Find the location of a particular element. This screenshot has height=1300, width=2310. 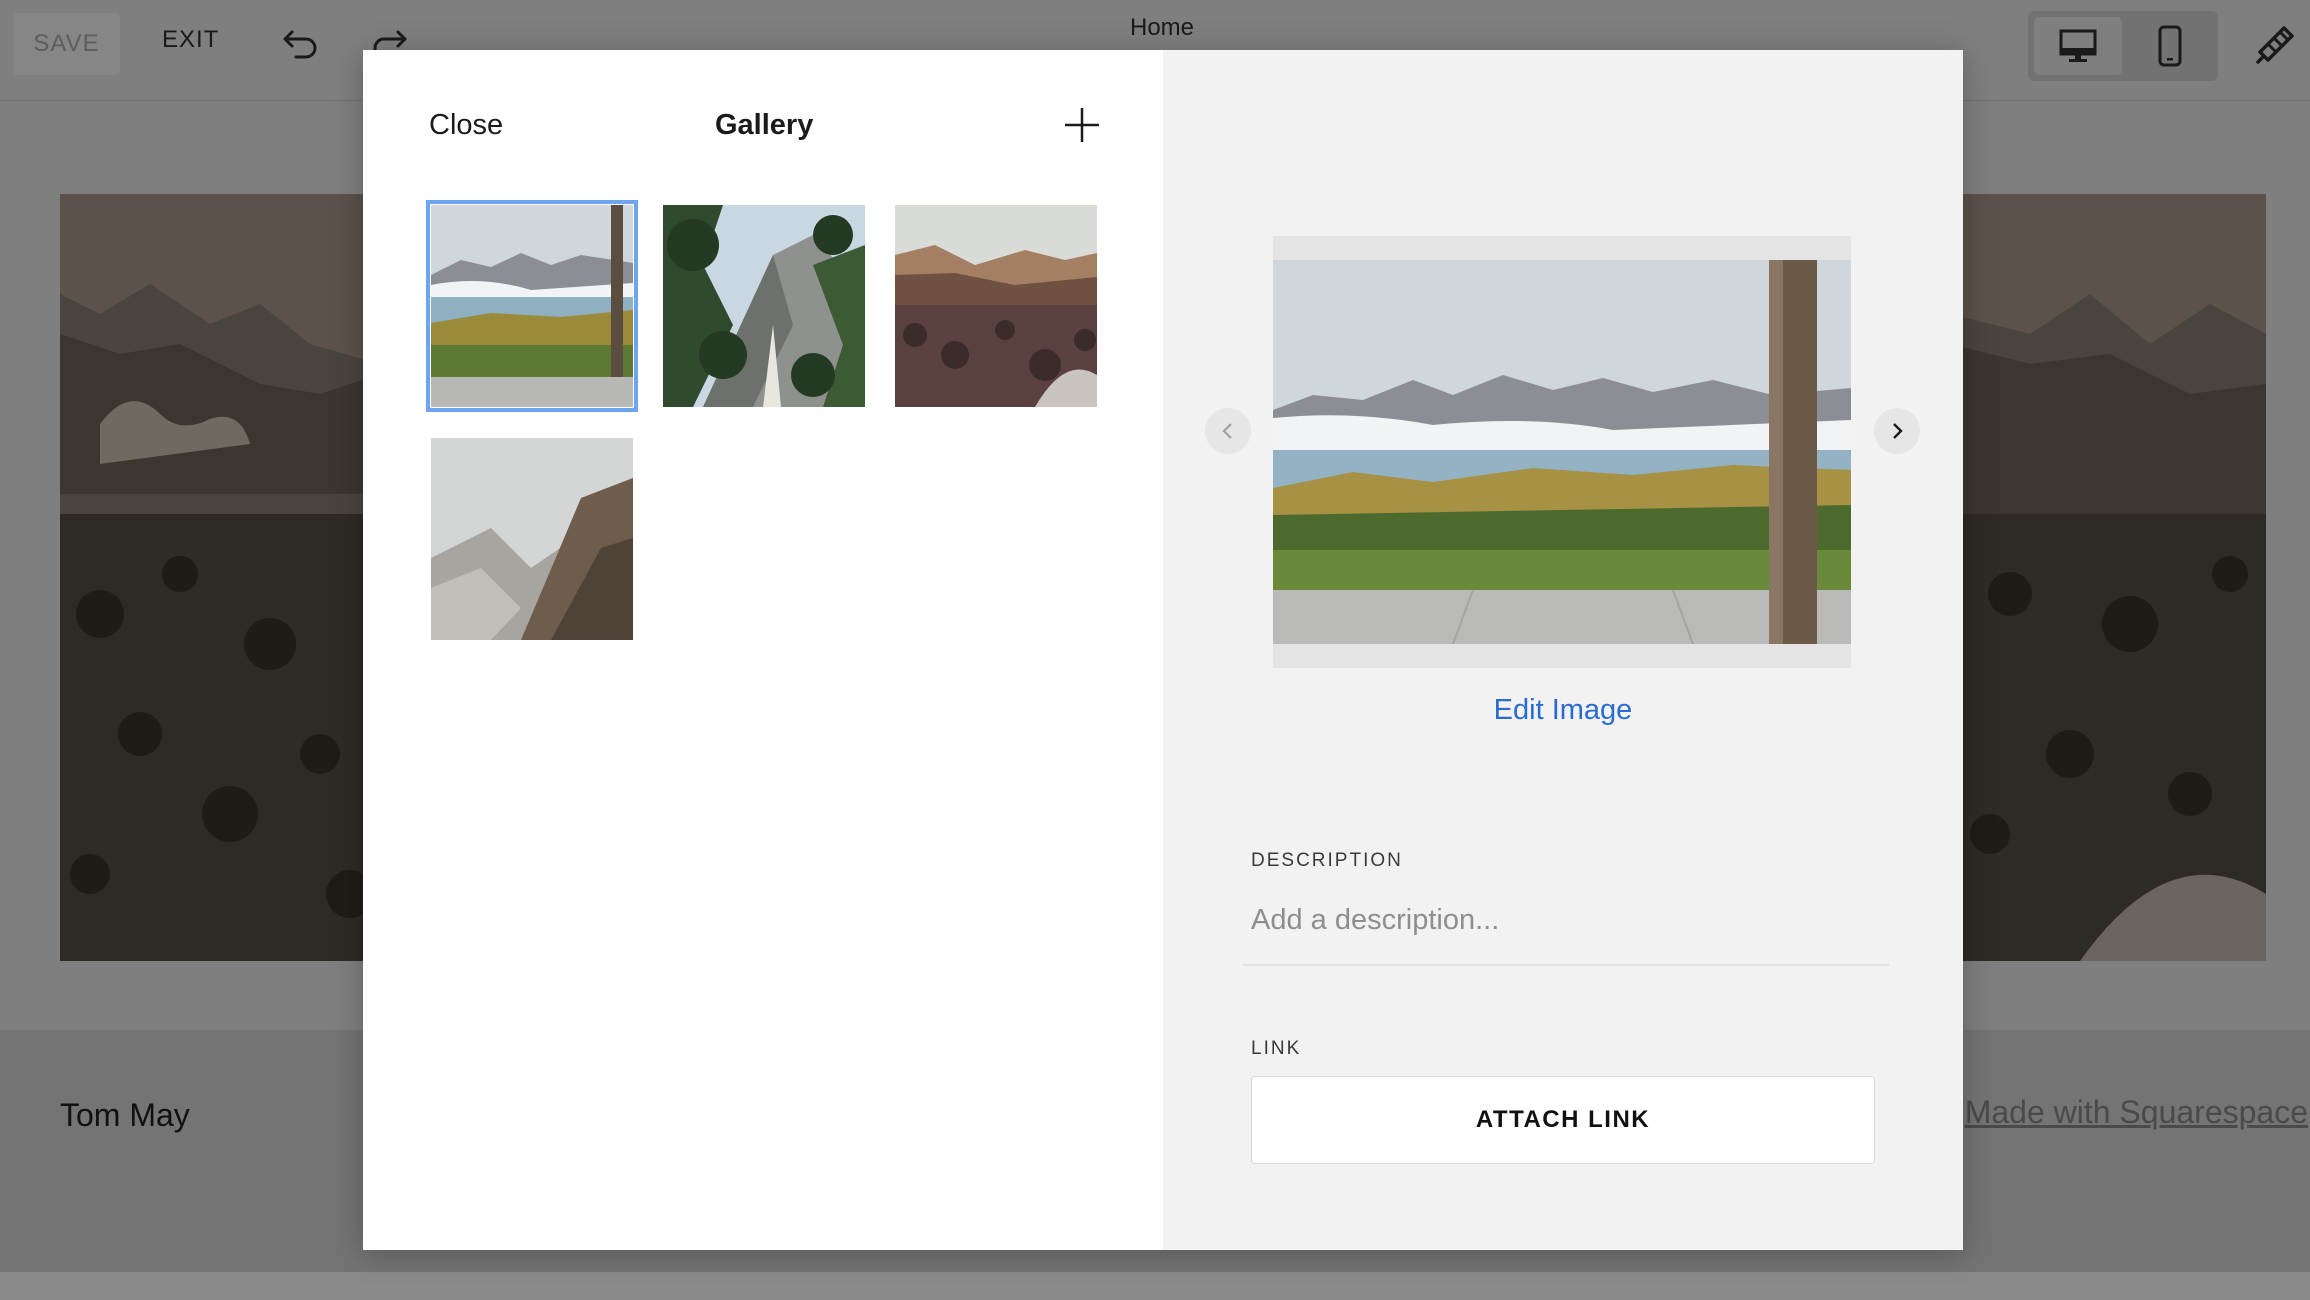

desktop-icon is located at coordinates (2078, 45).